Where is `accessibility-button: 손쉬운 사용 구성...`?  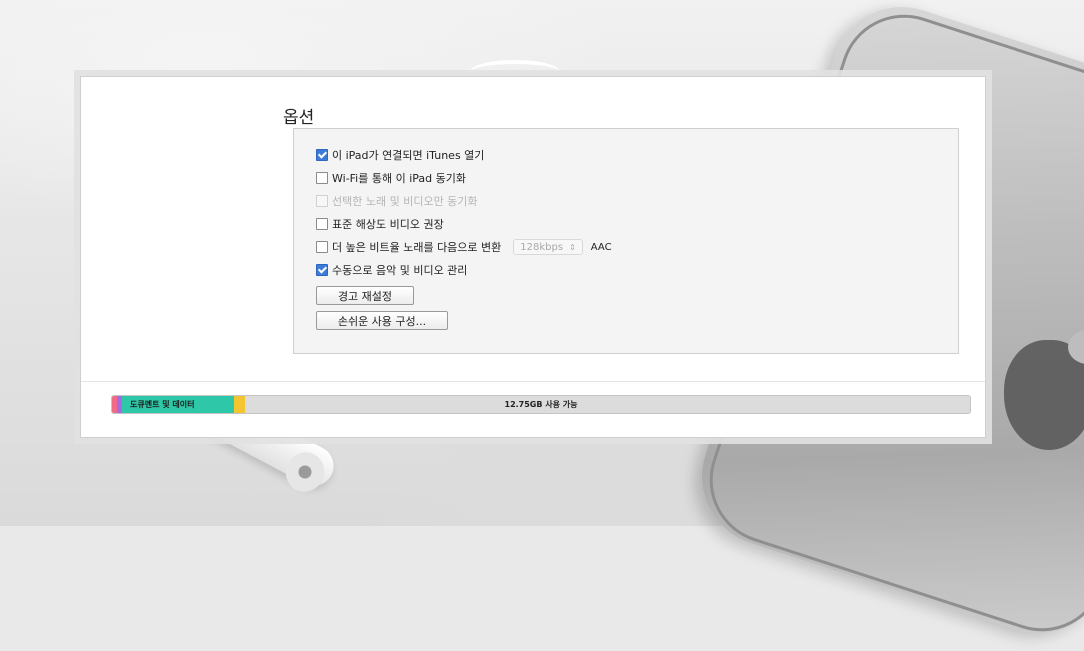 accessibility-button: 손쉬운 사용 구성... is located at coordinates (382, 320).